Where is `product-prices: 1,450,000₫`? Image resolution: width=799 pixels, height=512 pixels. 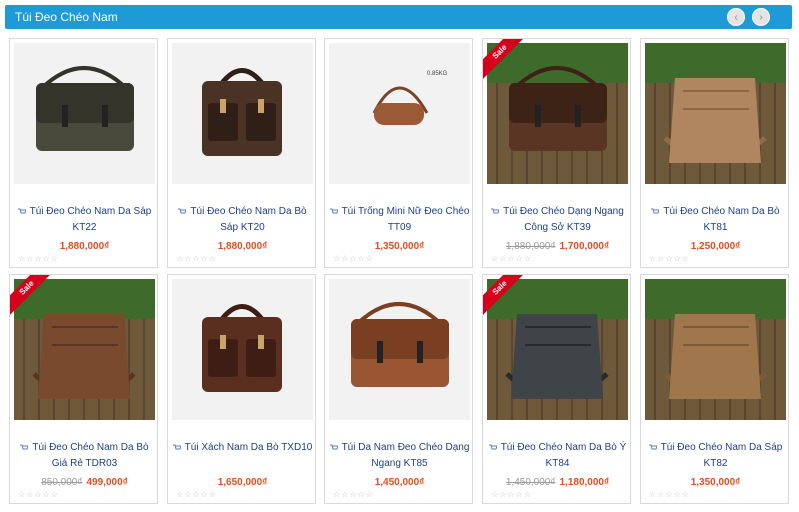 product-prices: 1,450,000₫ is located at coordinates (398, 482).